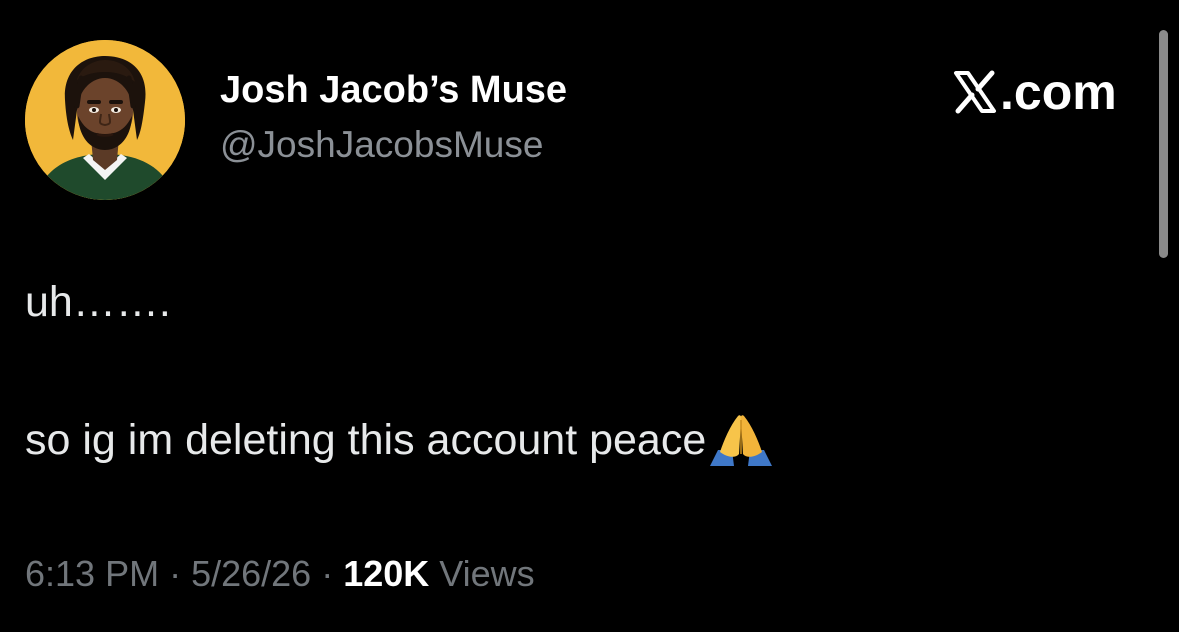 The image size is (1179, 632). Describe the element at coordinates (381, 145) in the screenshot. I see `user-handle: @JoshJacobsMuse` at that location.